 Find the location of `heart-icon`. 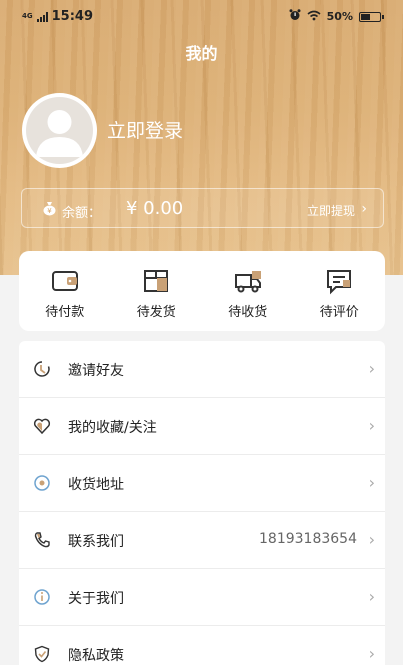

heart-icon is located at coordinates (42, 426).